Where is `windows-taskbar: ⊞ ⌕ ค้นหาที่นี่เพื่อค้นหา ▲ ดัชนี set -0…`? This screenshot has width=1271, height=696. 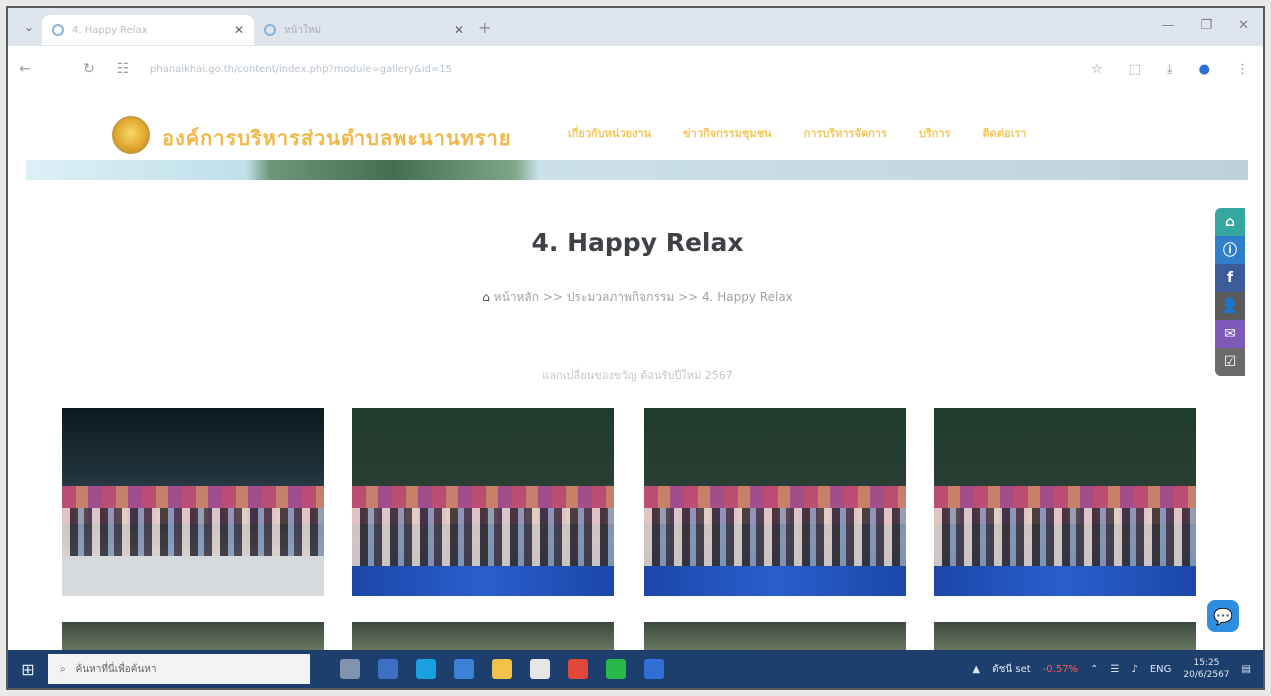 windows-taskbar: ⊞ ⌕ ค้นหาที่นี่เพื่อค้นหา ▲ ดัชนี set -0… is located at coordinates (635, 669).